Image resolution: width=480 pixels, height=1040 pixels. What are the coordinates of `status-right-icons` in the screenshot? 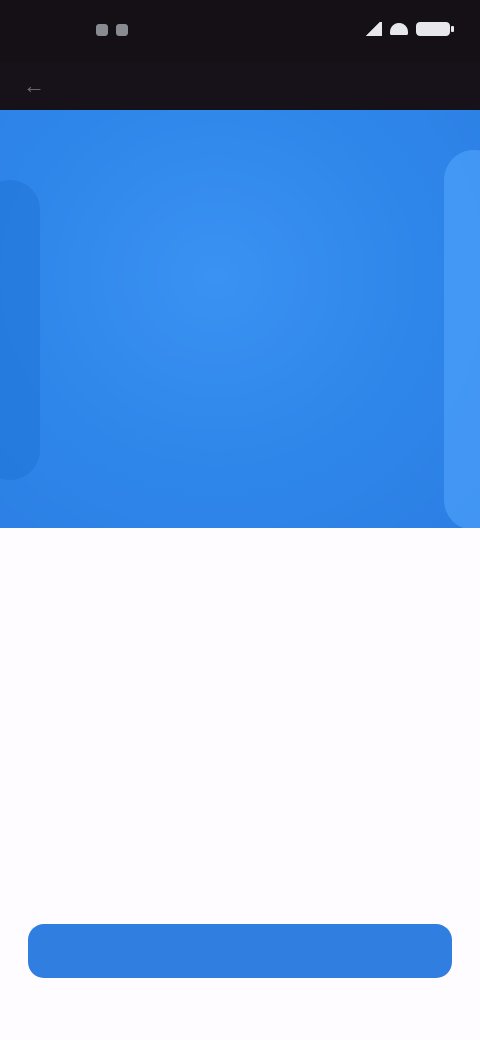 It's located at (409, 29).